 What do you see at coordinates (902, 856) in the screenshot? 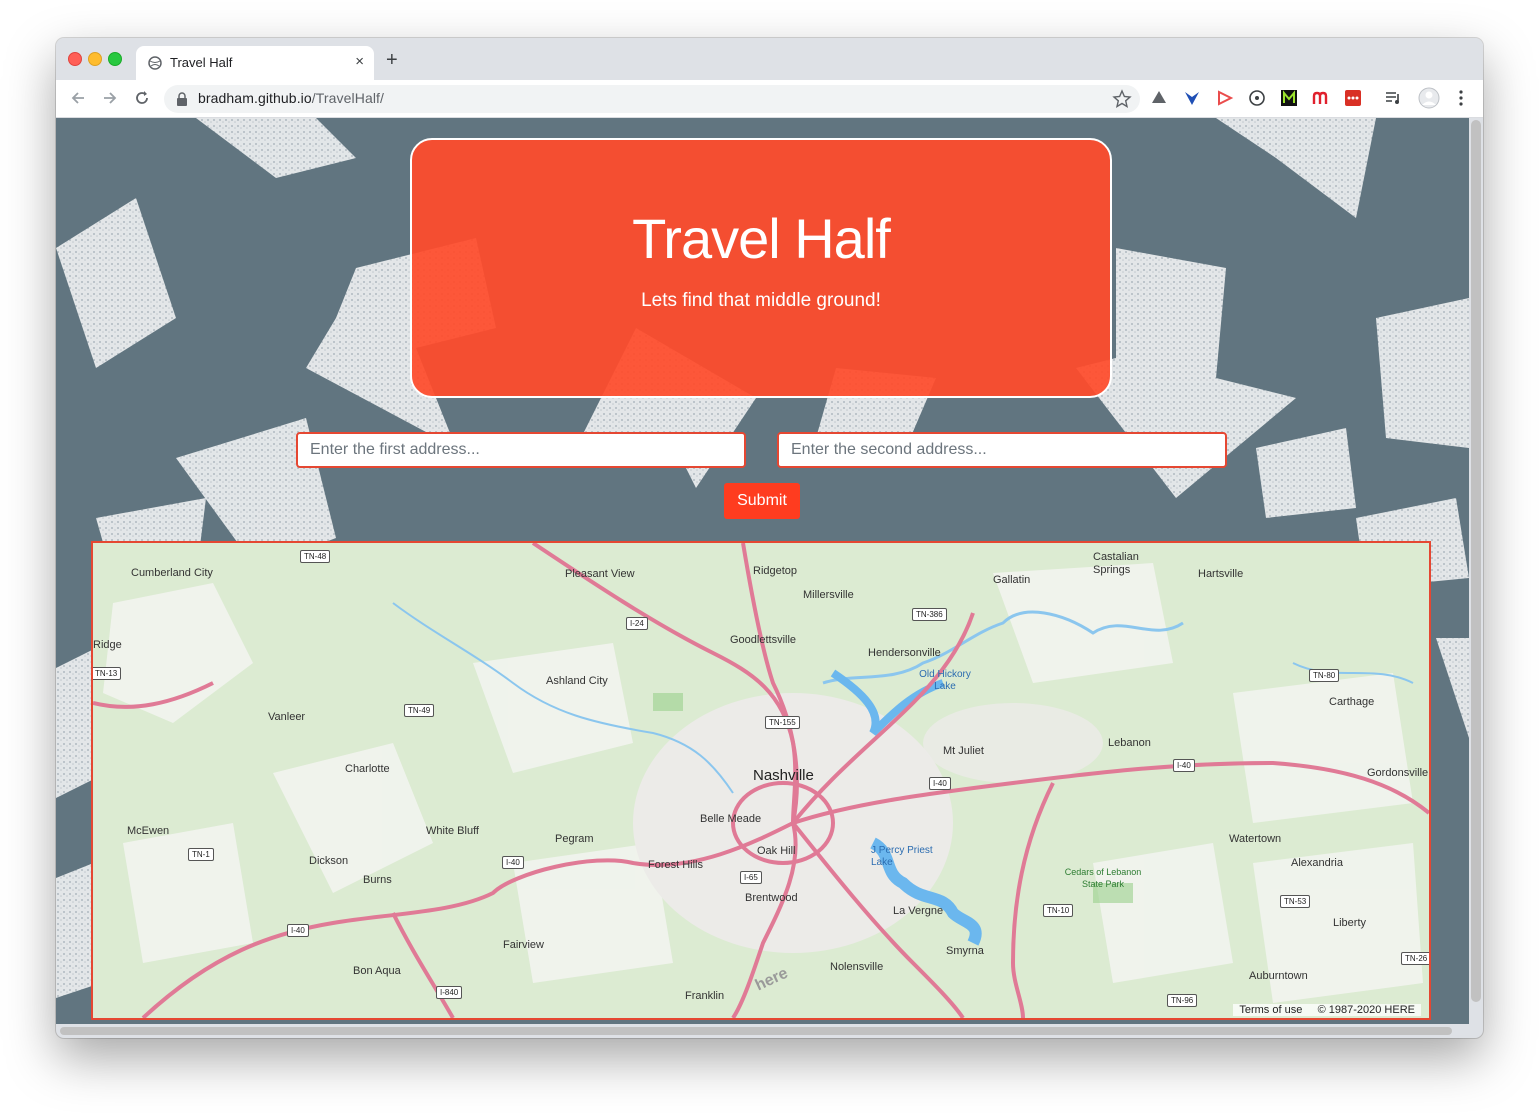
I see `map-label: J Percy Priest Lake` at bounding box center [902, 856].